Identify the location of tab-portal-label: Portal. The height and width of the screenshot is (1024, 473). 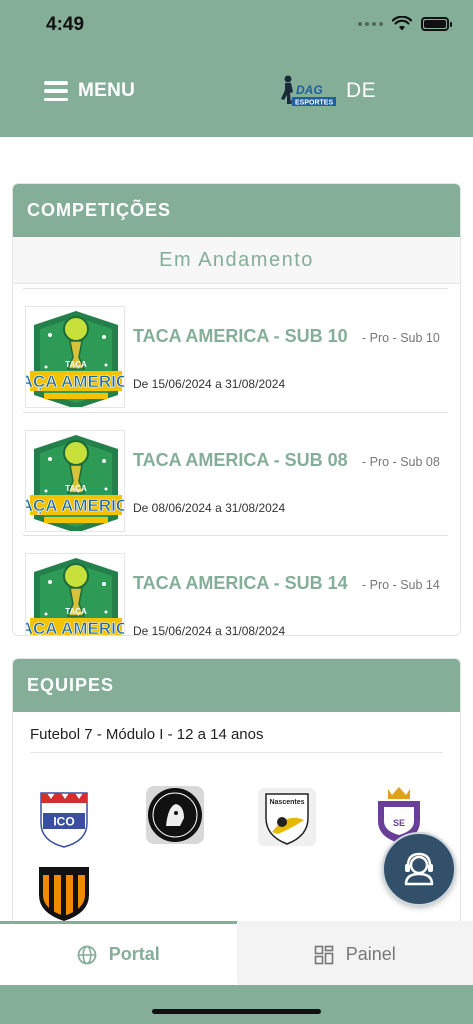
(134, 954).